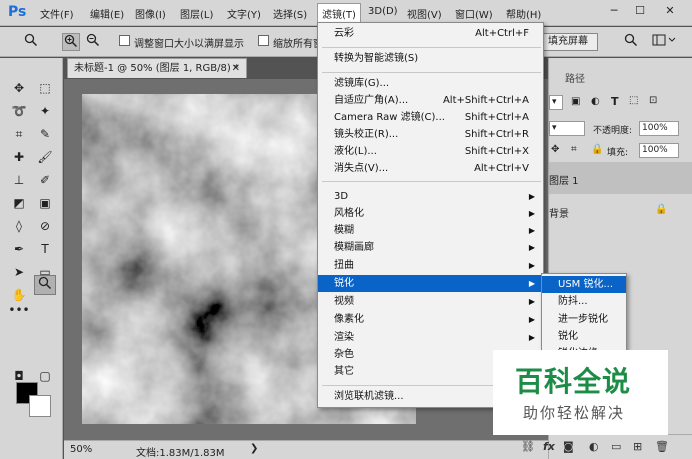 This screenshot has width=692, height=459. What do you see at coordinates (430, 151) in the screenshot?
I see `menu-item-liquify: 液化(L)... Shift+Ctrl+X` at bounding box center [430, 151].